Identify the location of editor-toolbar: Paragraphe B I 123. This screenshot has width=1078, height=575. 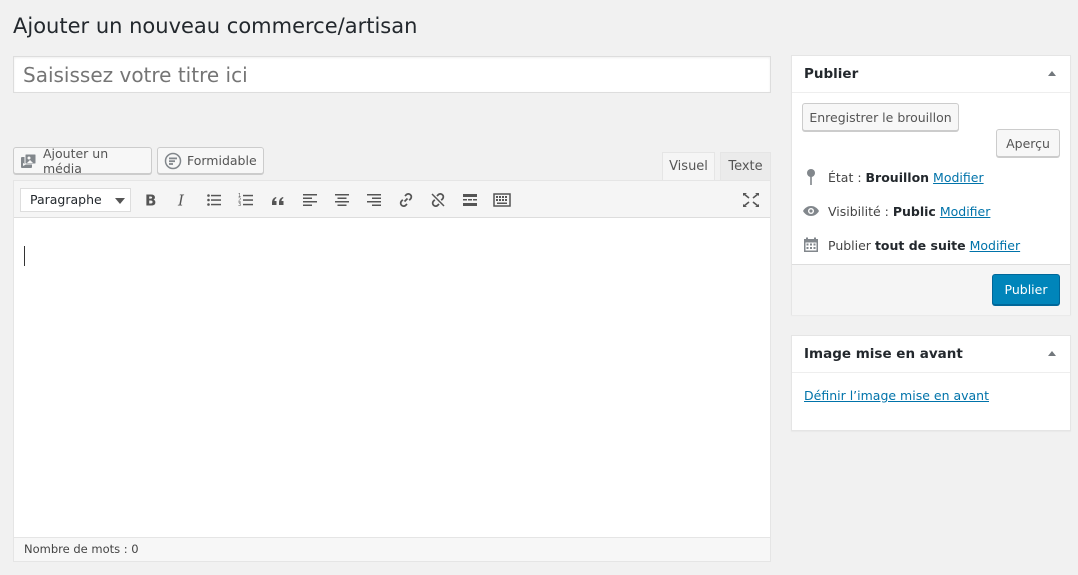
(392, 199).